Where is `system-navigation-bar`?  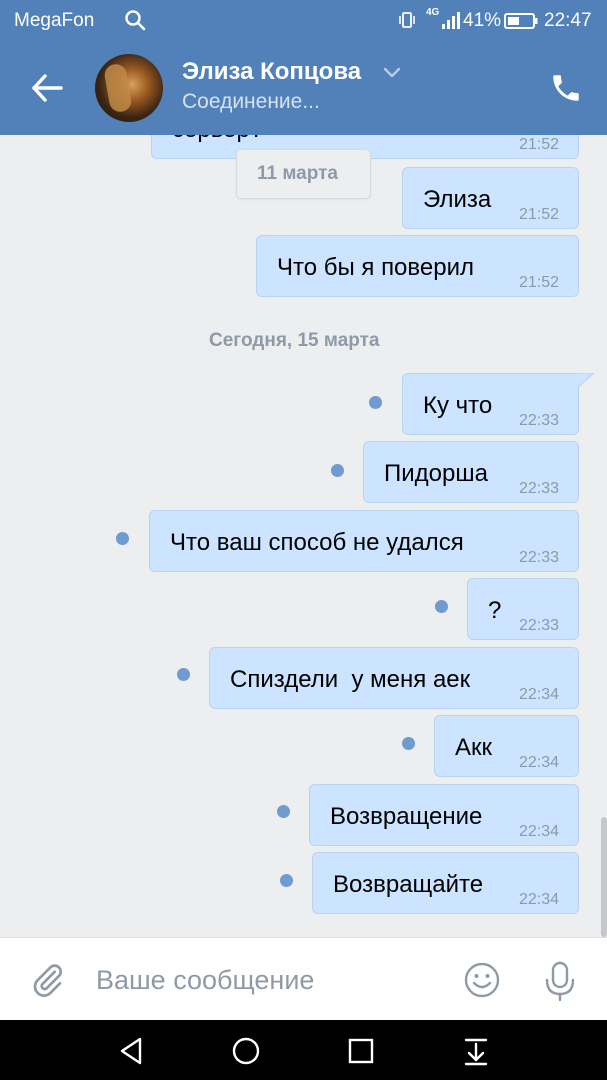
system-navigation-bar is located at coordinates (303, 1050).